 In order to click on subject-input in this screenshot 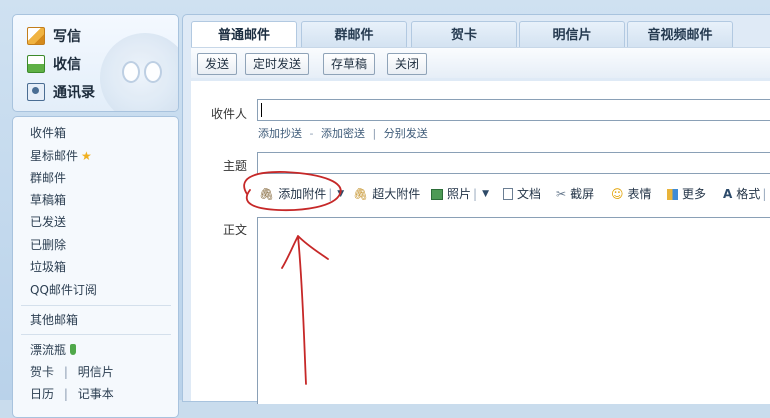, I will do `click(513, 163)`.